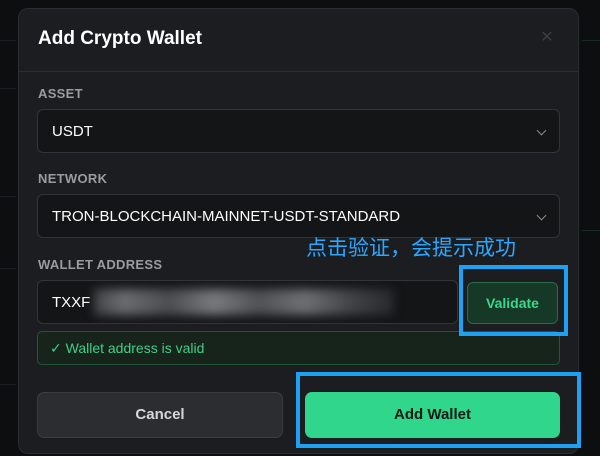 The width and height of the screenshot is (600, 456). Describe the element at coordinates (71, 302) in the screenshot. I see `wallet-address-value: TXXF` at that location.